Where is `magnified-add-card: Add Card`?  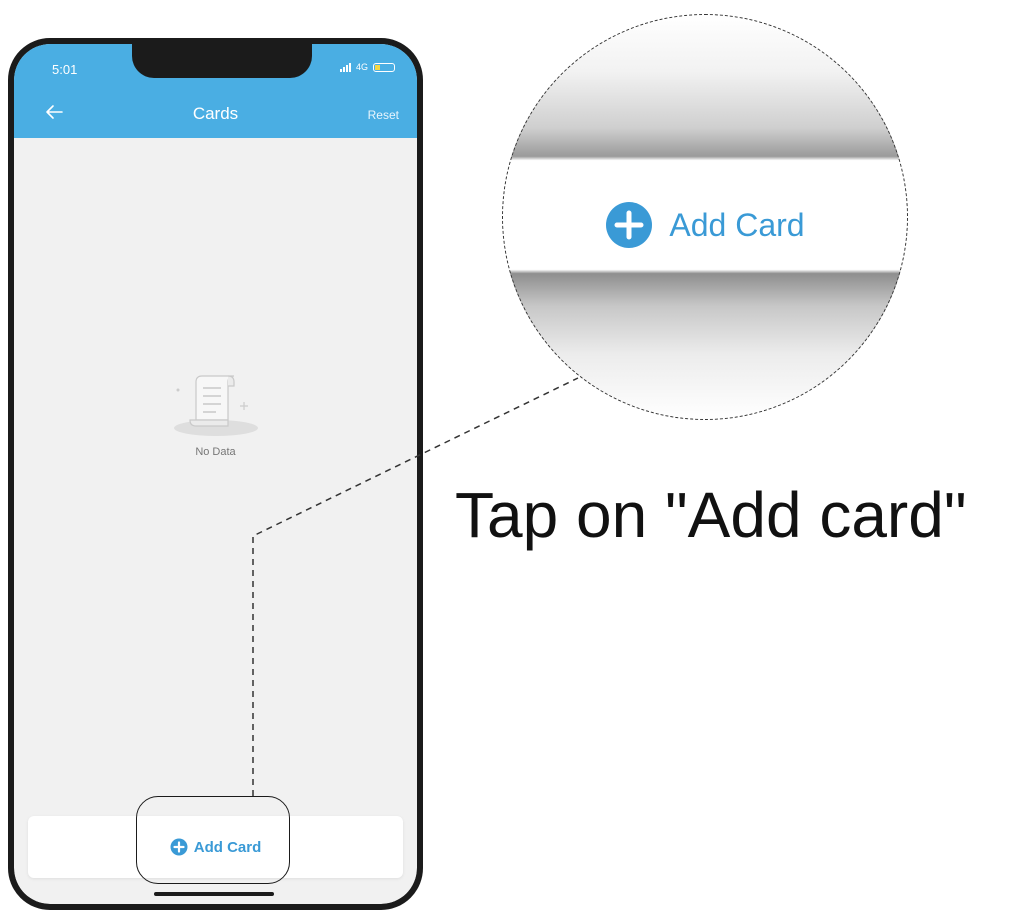
magnified-add-card: Add Card is located at coordinates (705, 225).